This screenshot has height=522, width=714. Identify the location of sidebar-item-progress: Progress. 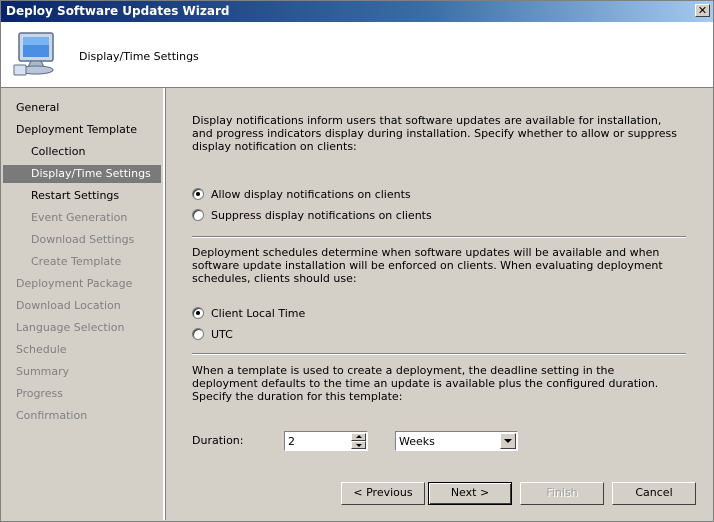
(39, 393).